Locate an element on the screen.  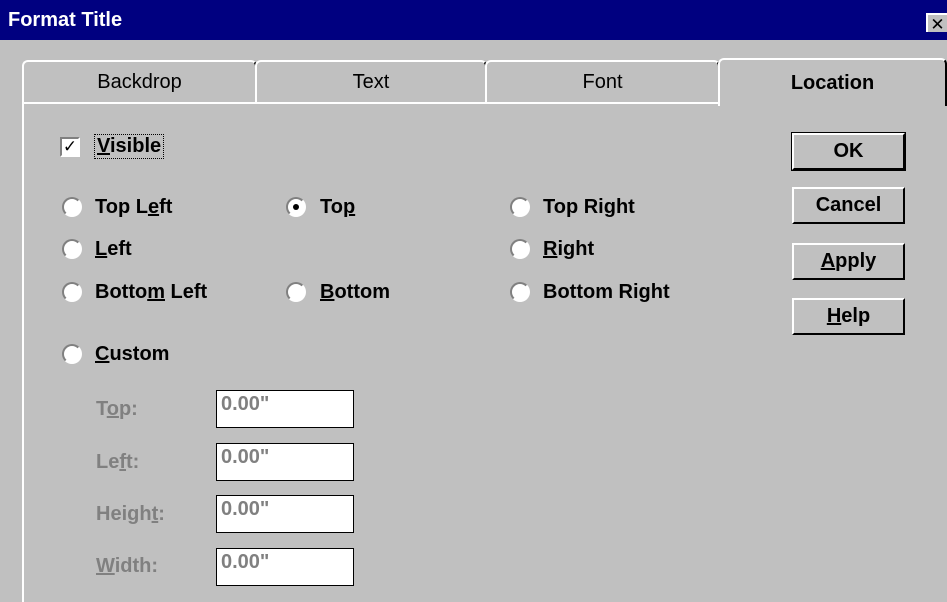
tab-location-label: Location is located at coordinates (832, 82).